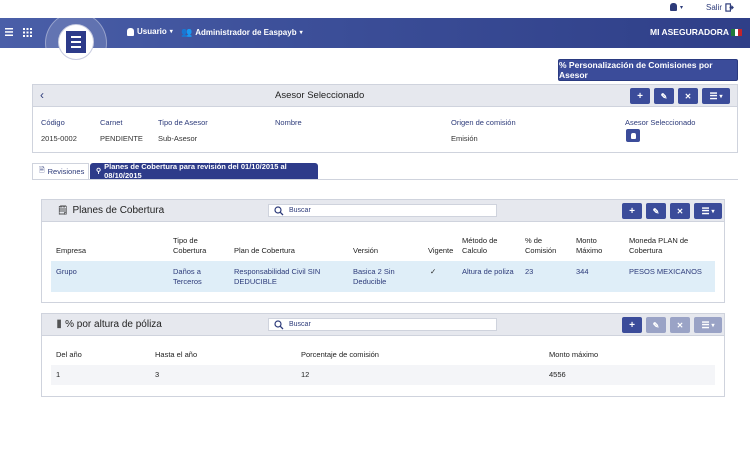 The image size is (750, 461). I want to click on header-moneda-line2: Cobertura, so click(646, 250).